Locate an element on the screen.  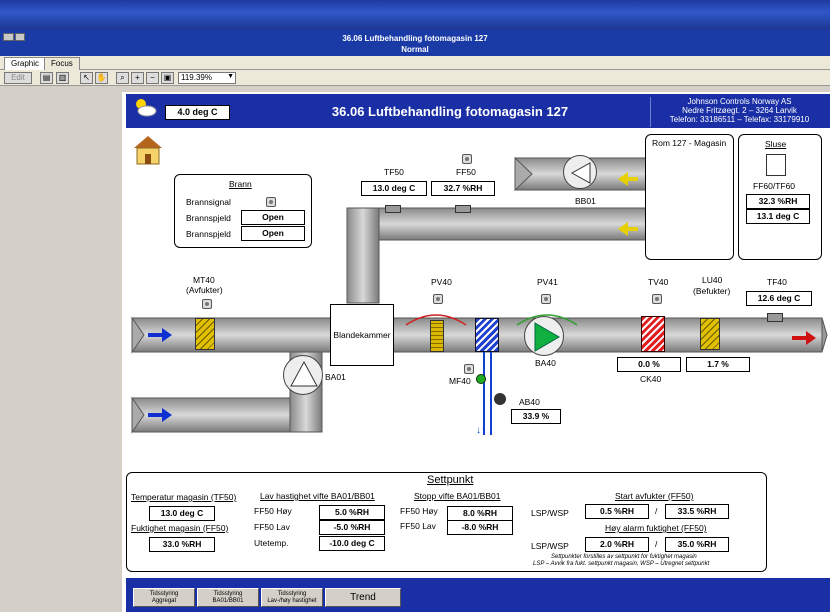
ab40-value: 33.9 % is located at coordinates (536, 416).